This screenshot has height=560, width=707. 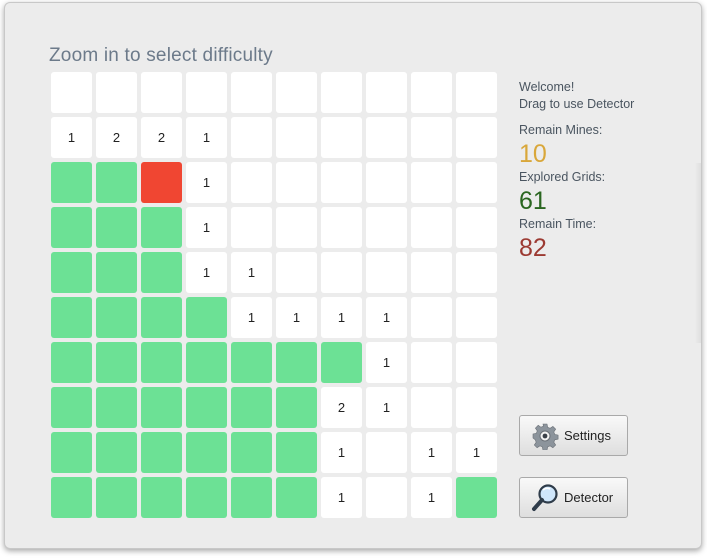 I want to click on detector-button: Detector, so click(x=573, y=497).